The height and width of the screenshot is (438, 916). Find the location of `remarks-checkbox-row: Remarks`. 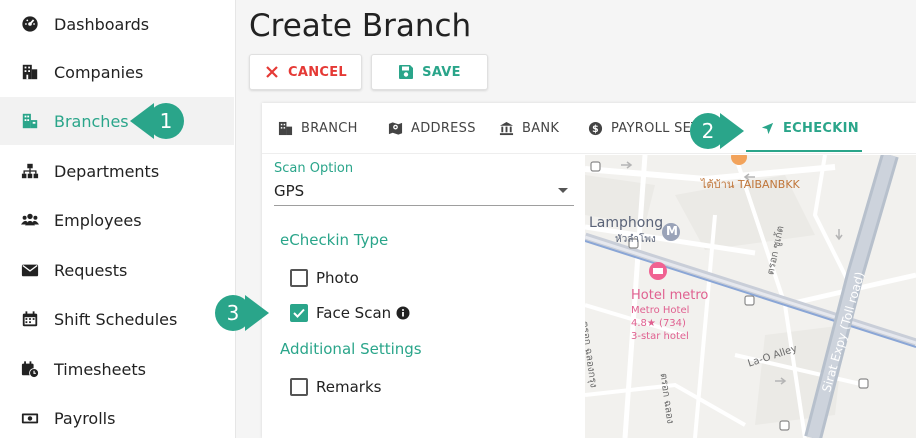

remarks-checkbox-row: Remarks is located at coordinates (335, 387).